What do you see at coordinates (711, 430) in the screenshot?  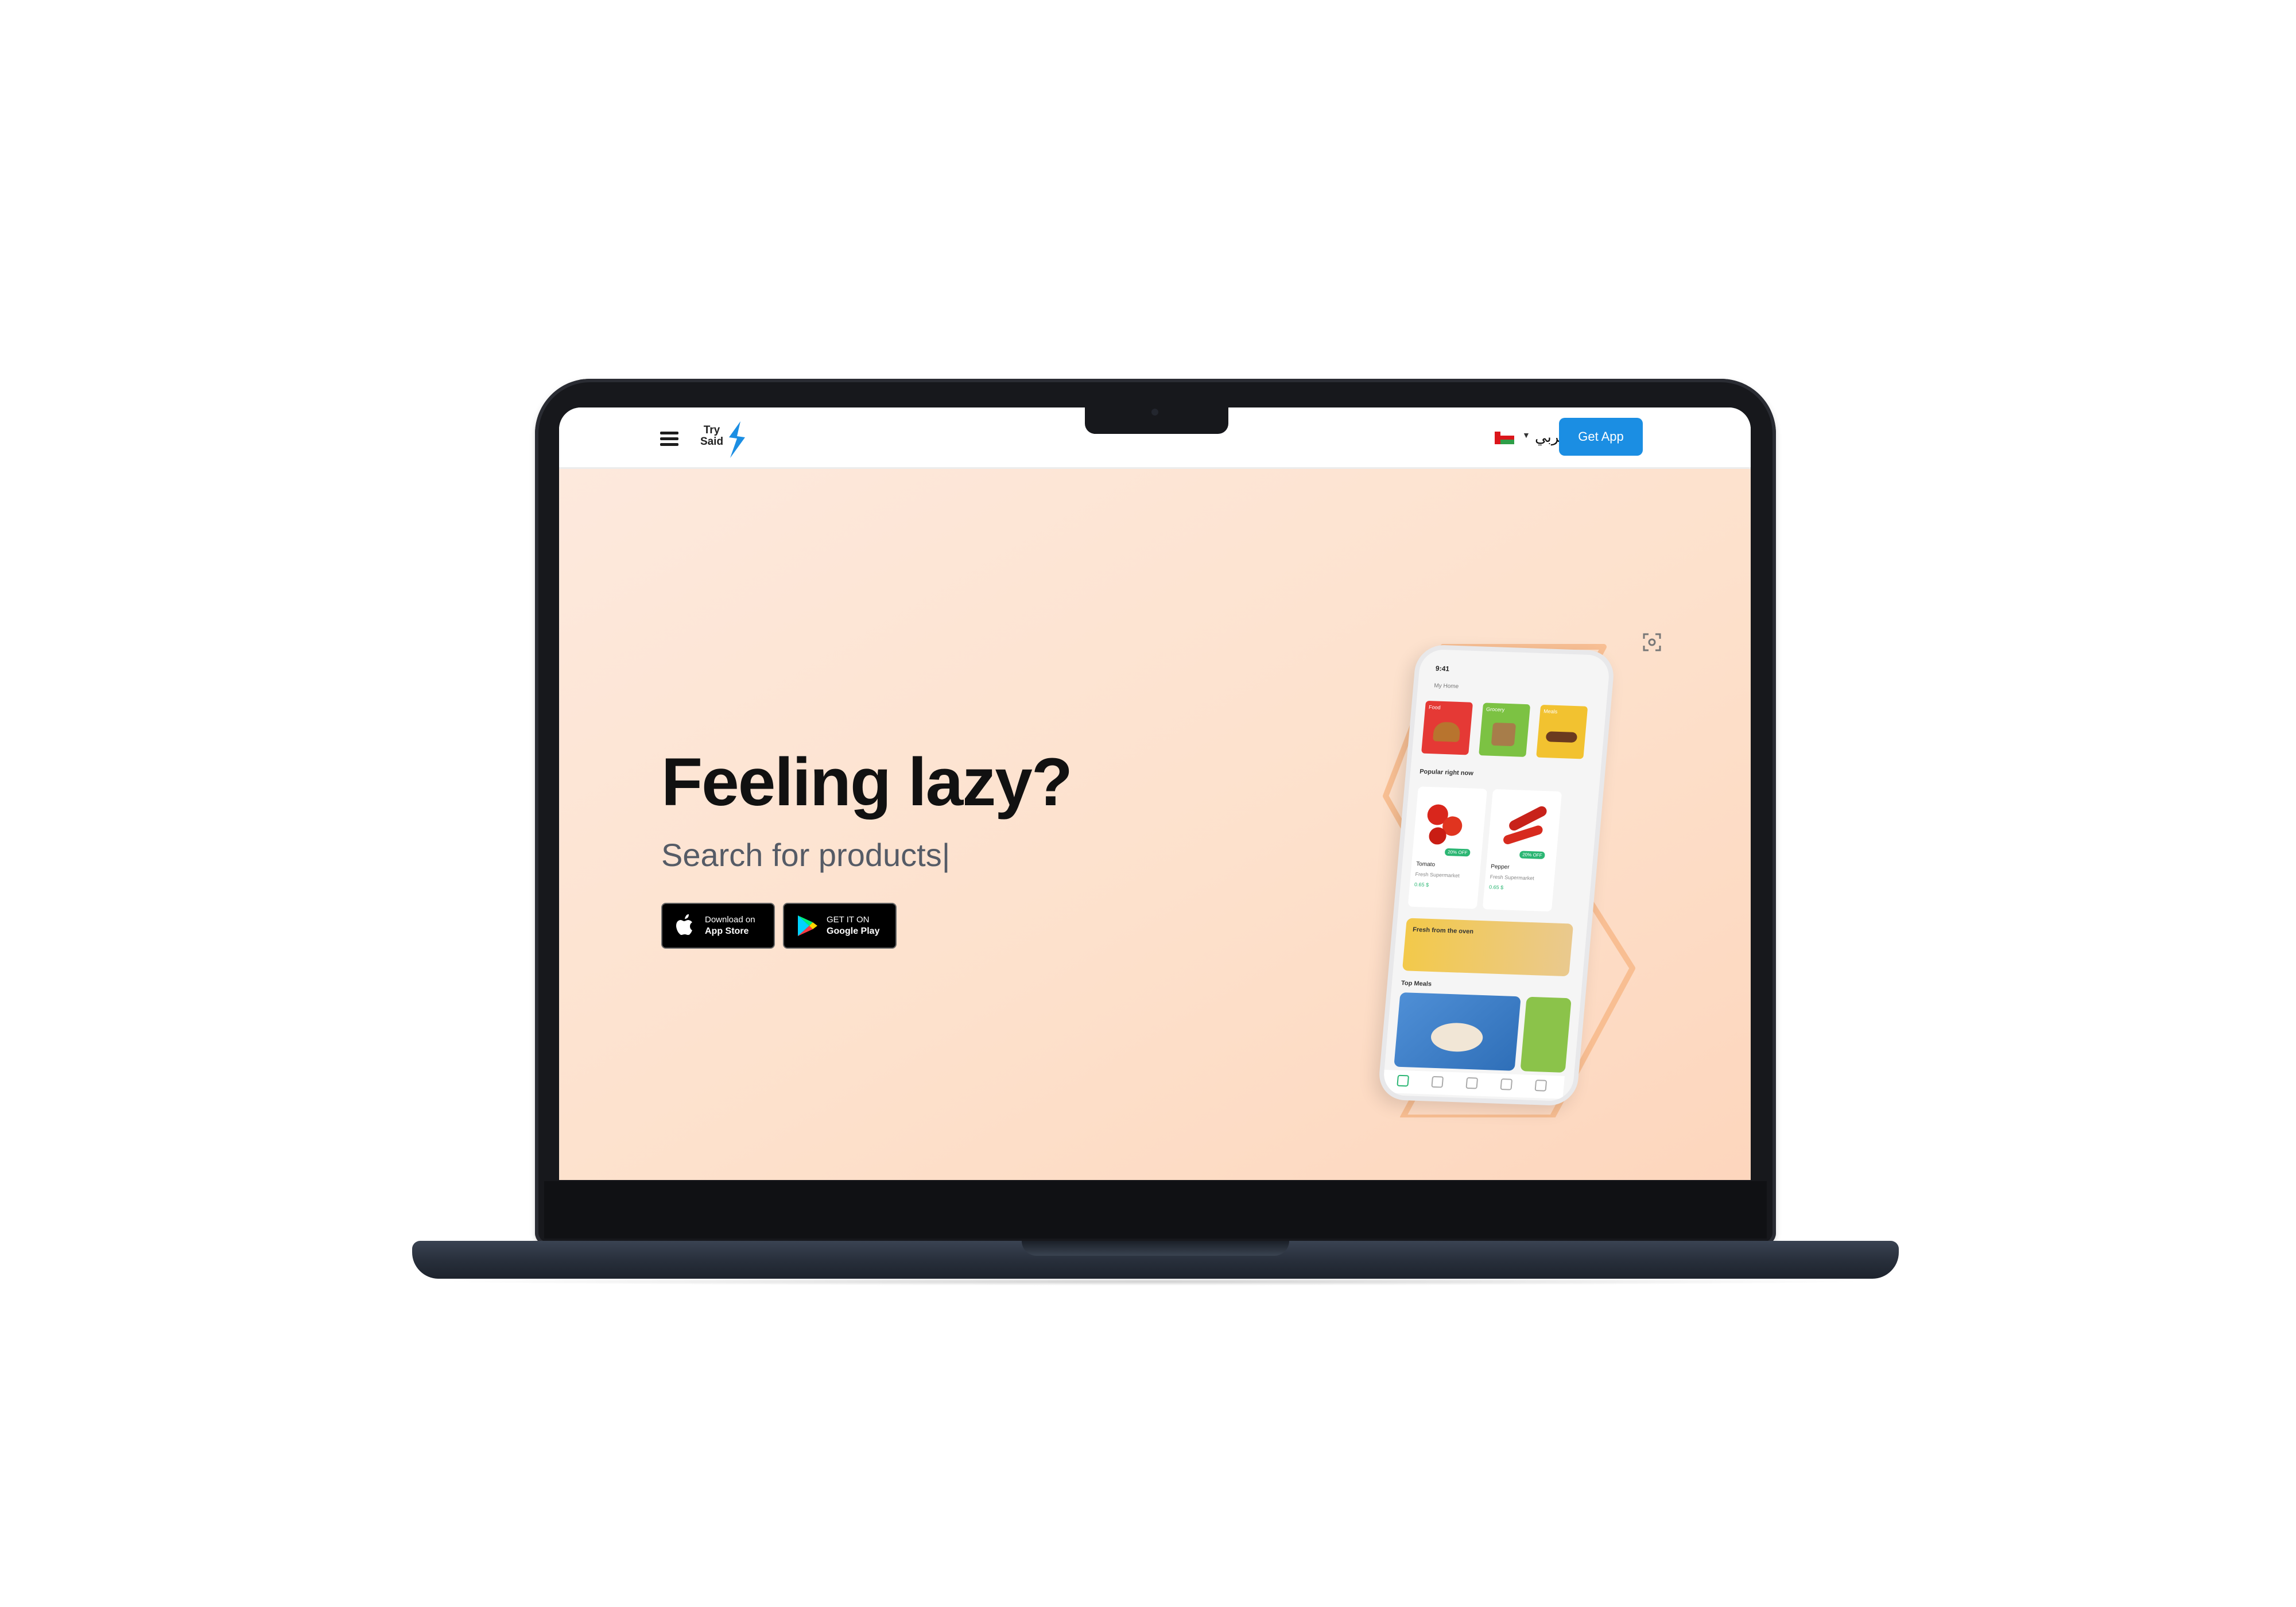 I see `logo-line-1: Try` at bounding box center [711, 430].